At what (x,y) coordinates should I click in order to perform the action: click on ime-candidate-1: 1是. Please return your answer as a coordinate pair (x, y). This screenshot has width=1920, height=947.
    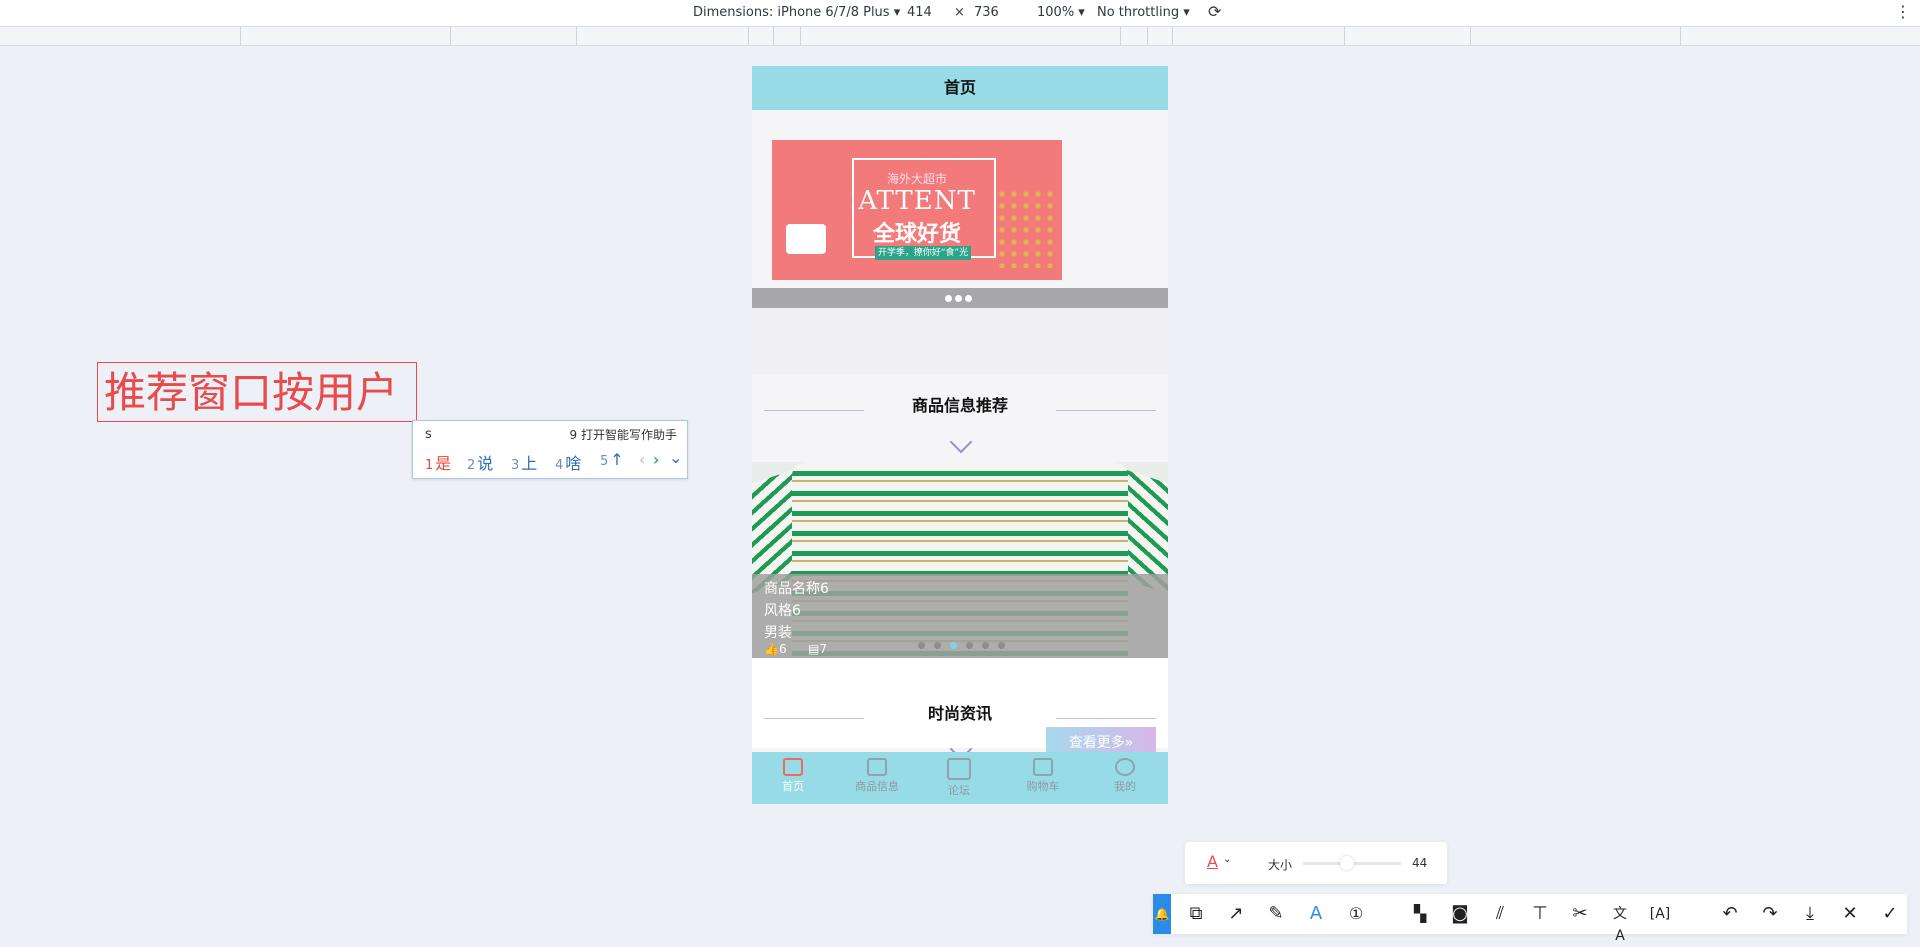
    Looking at the image, I should click on (438, 462).